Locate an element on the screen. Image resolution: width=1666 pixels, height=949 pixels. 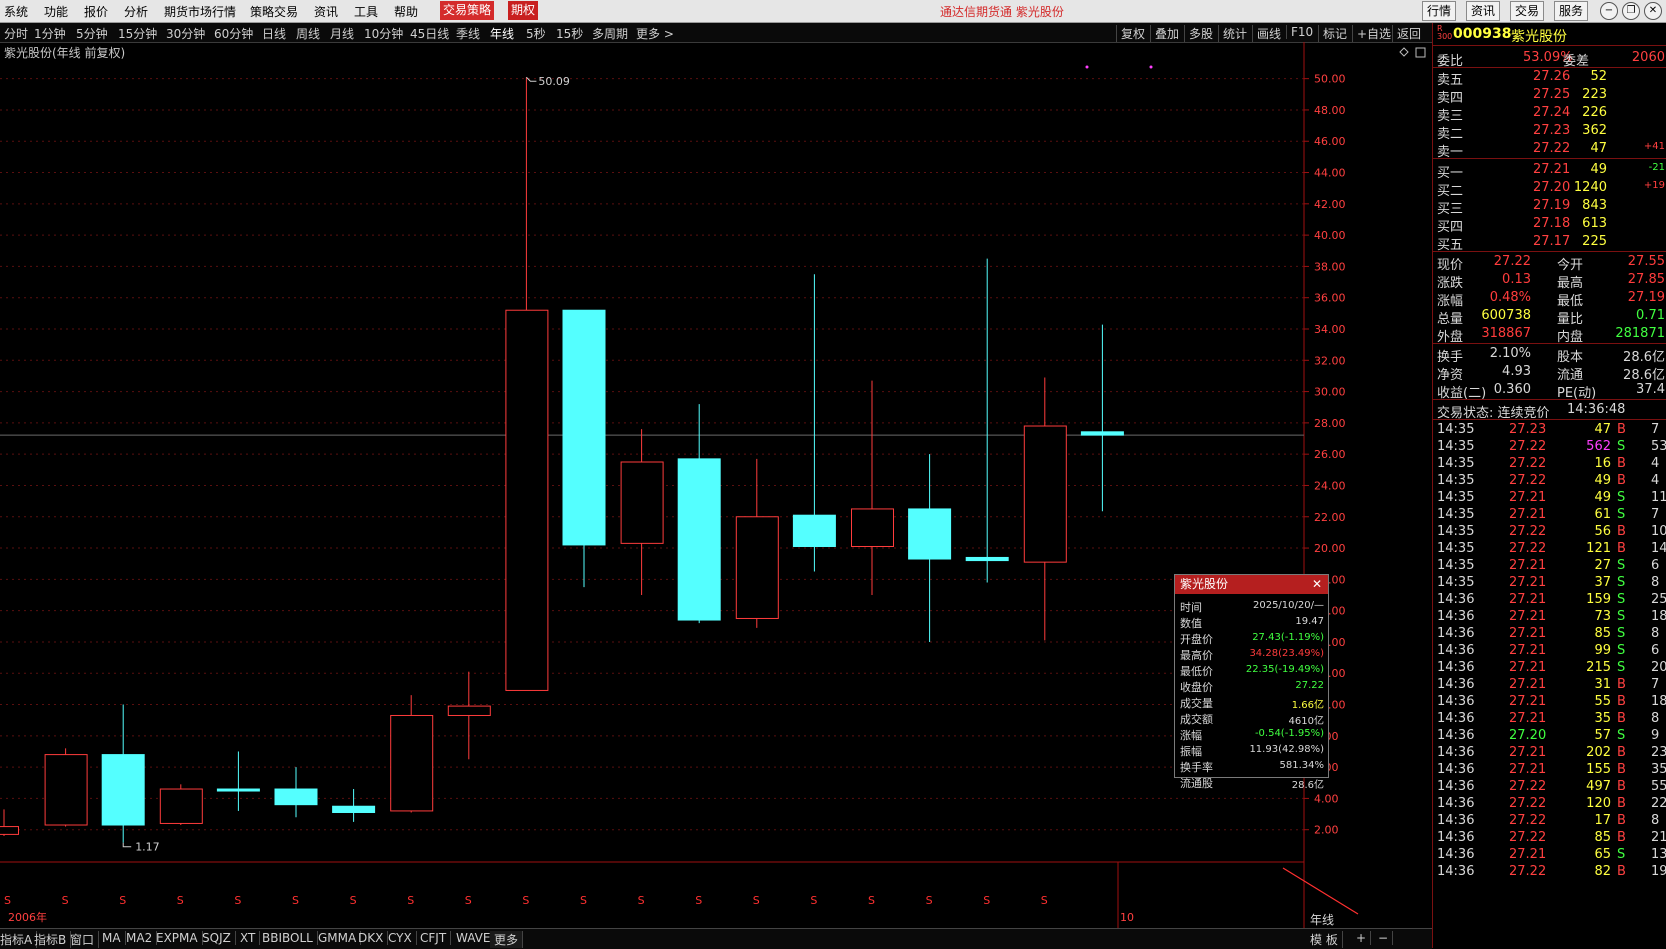
ask-row: 卖二 27.23 362 is located at coordinates (1549, 132).